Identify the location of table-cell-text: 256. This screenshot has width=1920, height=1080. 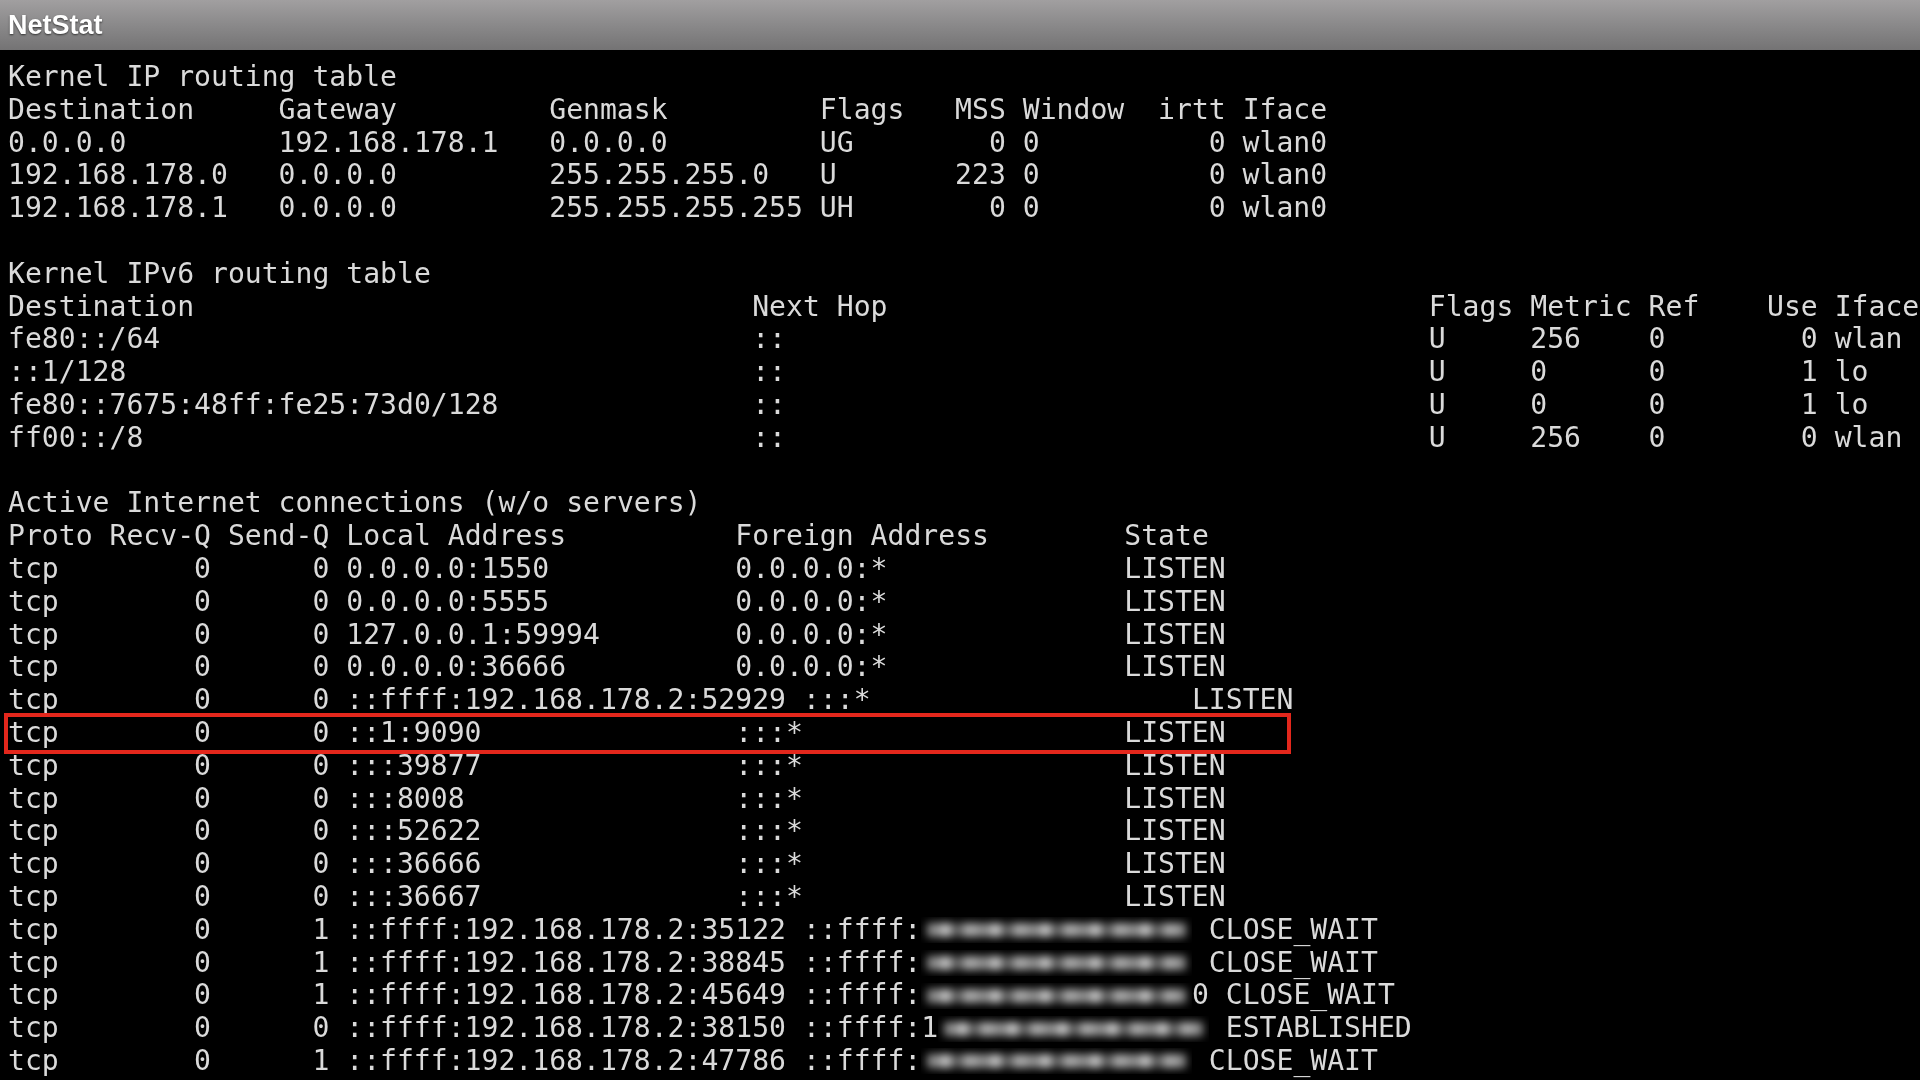
(1556, 438).